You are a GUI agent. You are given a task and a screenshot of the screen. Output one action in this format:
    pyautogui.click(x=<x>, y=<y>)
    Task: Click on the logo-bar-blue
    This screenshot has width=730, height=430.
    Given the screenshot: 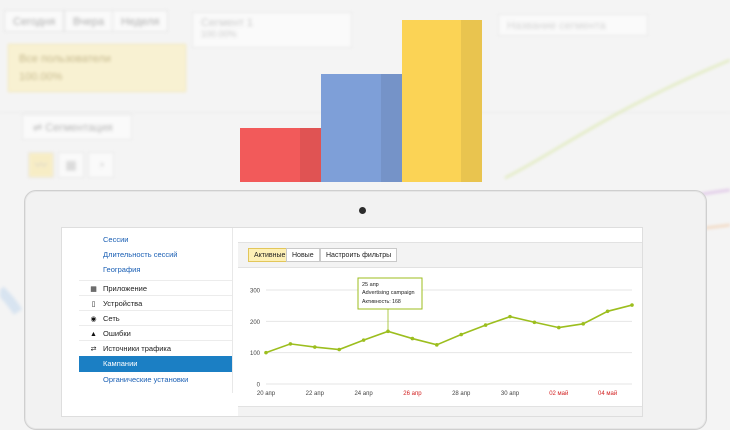 What is the action you would take?
    pyautogui.click(x=361, y=128)
    